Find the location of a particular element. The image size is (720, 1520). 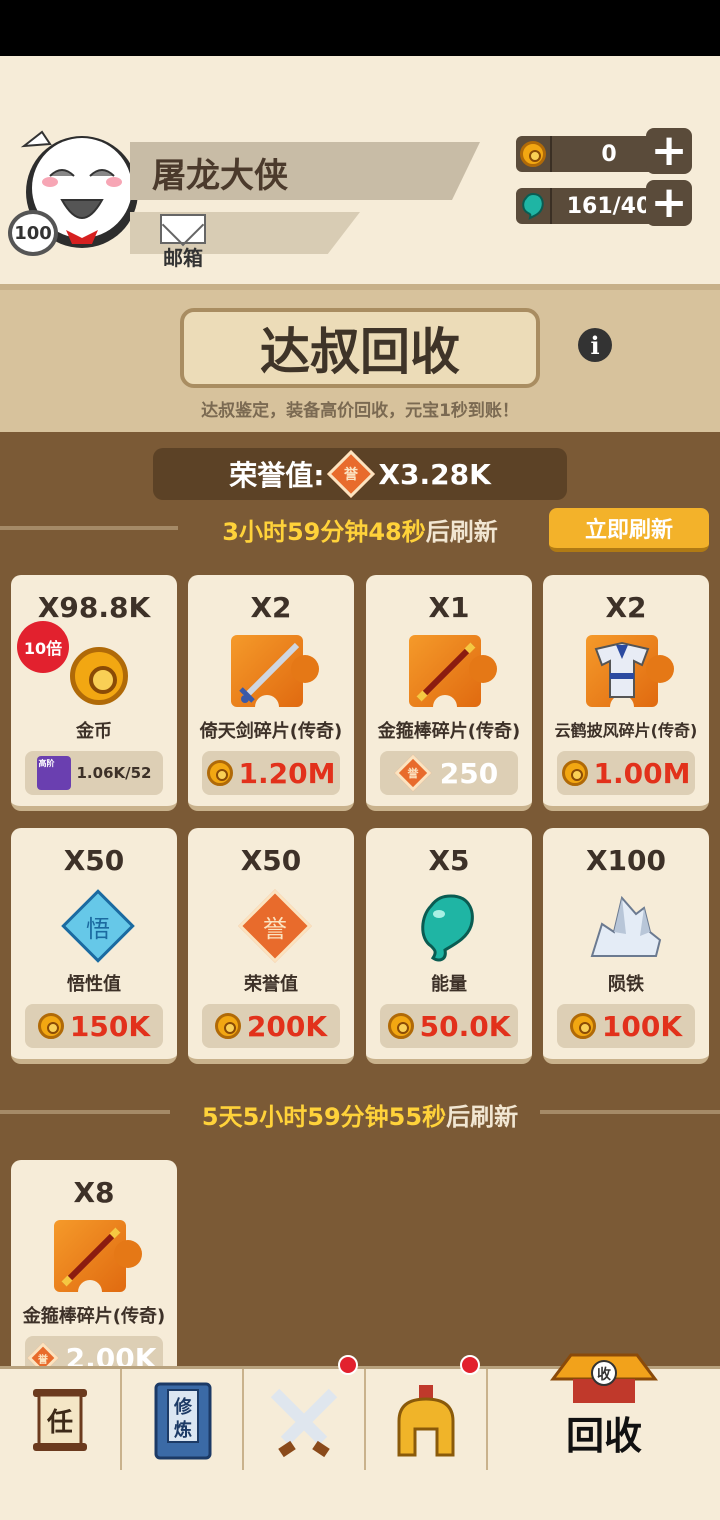

shop-item-card: X50 誉 荣誉值 200K is located at coordinates (271, 946).